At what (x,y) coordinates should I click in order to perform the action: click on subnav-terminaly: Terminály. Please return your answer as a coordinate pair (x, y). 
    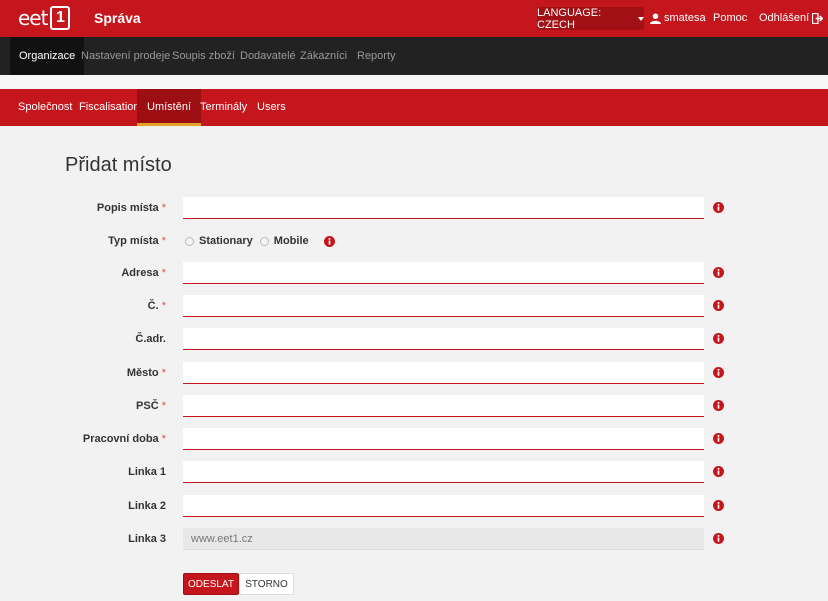
    Looking at the image, I should click on (223, 107).